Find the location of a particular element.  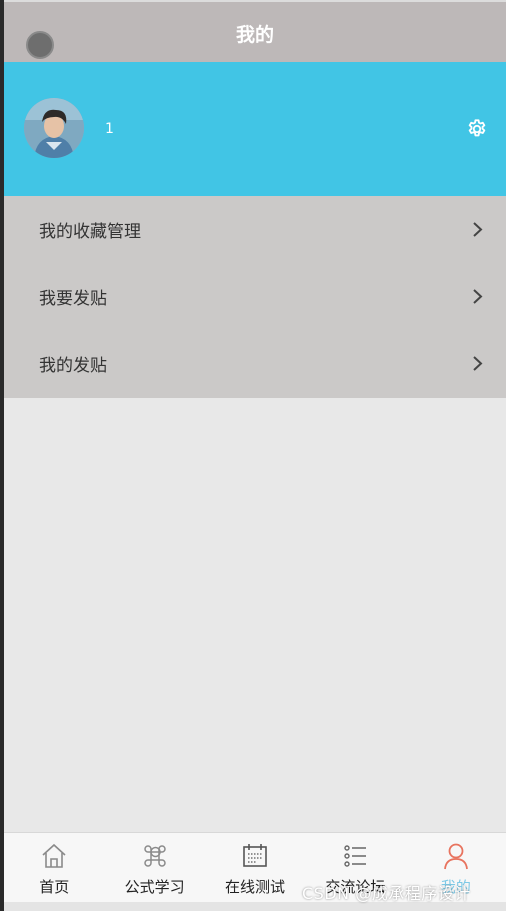

menu-item-favorites: 我的收藏管理 is located at coordinates (255, 229).